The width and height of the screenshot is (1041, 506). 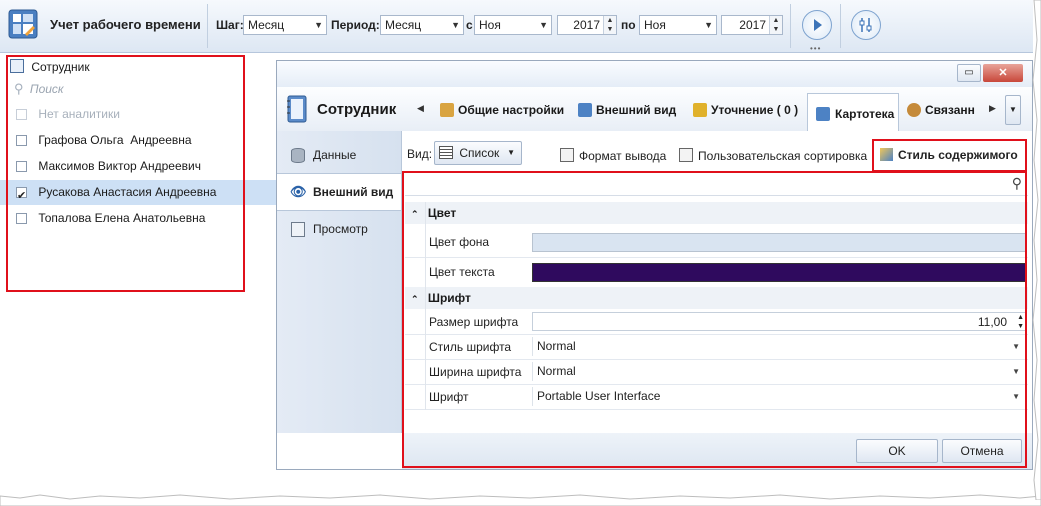 I want to click on from-month-select: Ноя ▼, so click(x=513, y=25).